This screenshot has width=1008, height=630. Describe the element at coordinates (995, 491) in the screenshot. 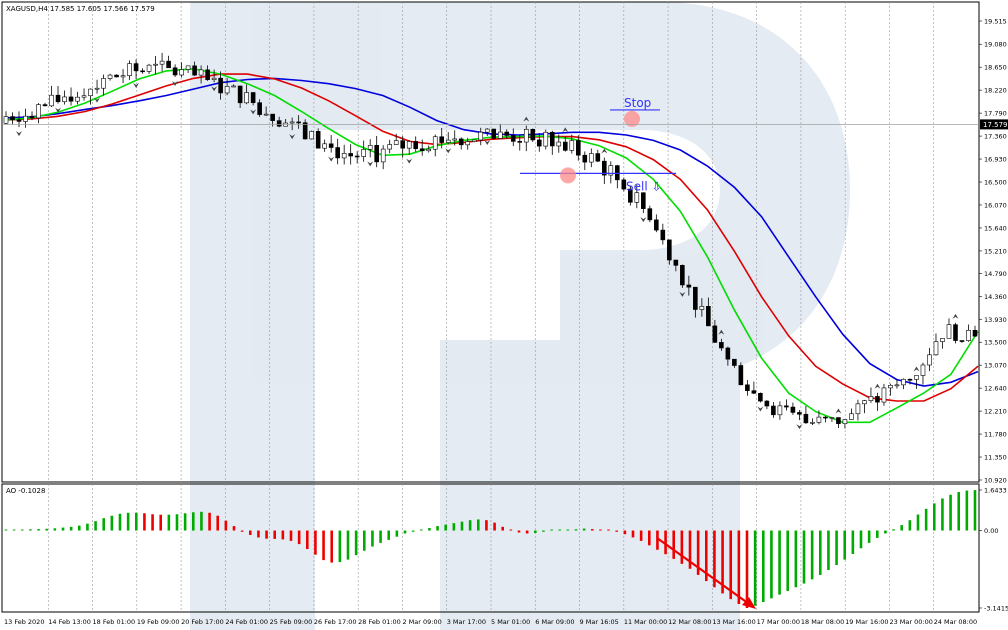

I see `ao-tick-label: 1.6433` at that location.